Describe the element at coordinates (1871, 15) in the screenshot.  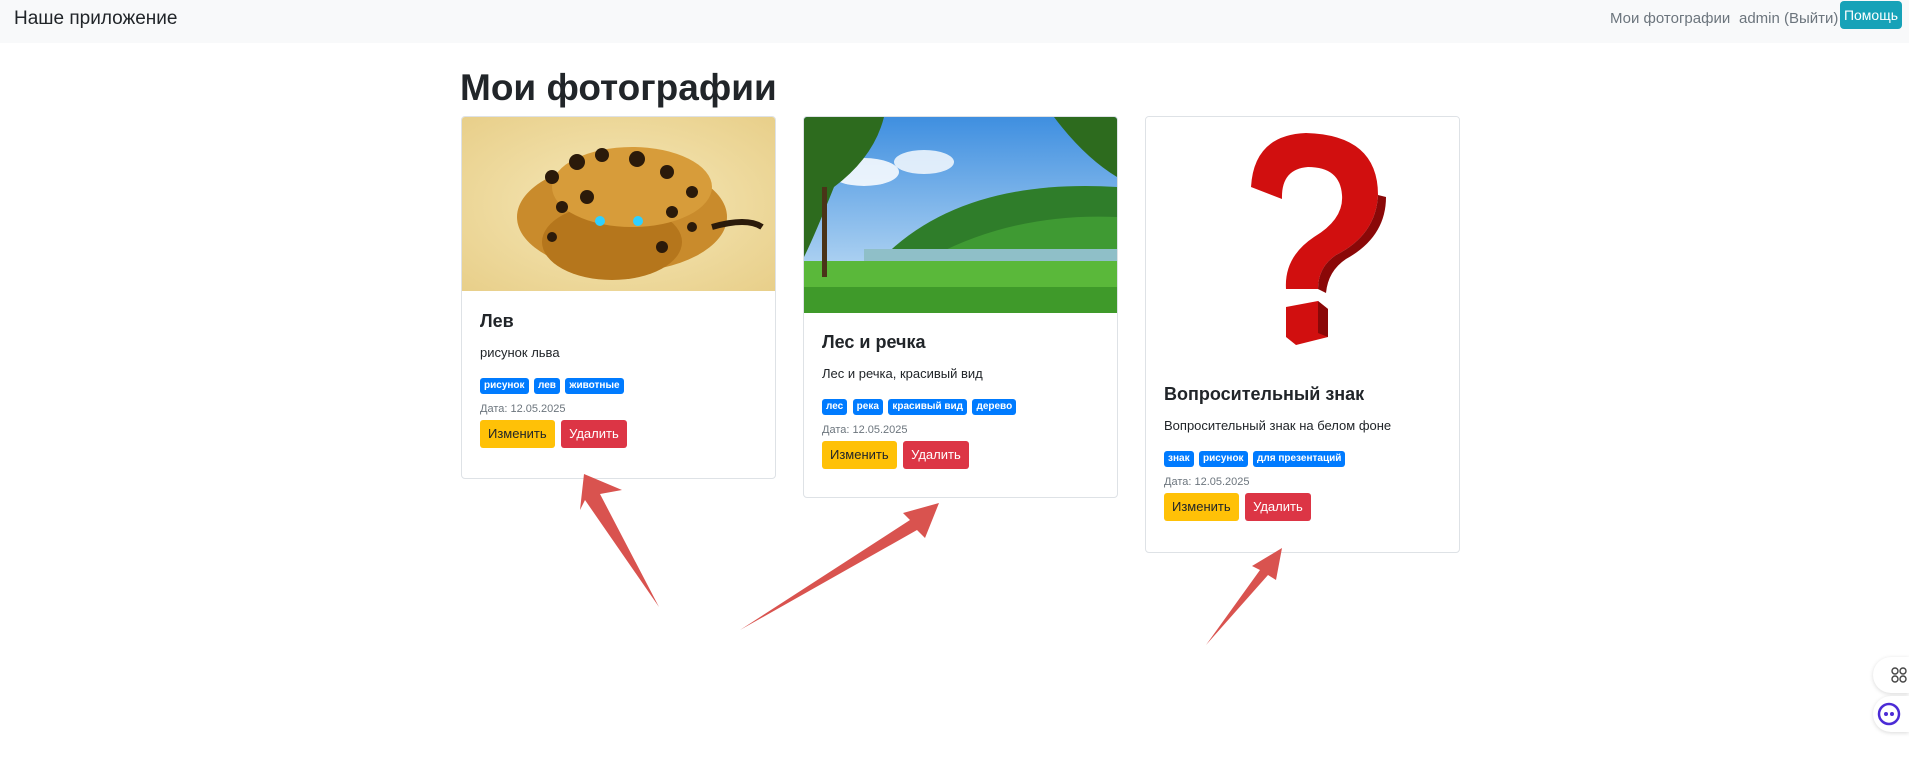
I see `help-button: Помощь` at that location.